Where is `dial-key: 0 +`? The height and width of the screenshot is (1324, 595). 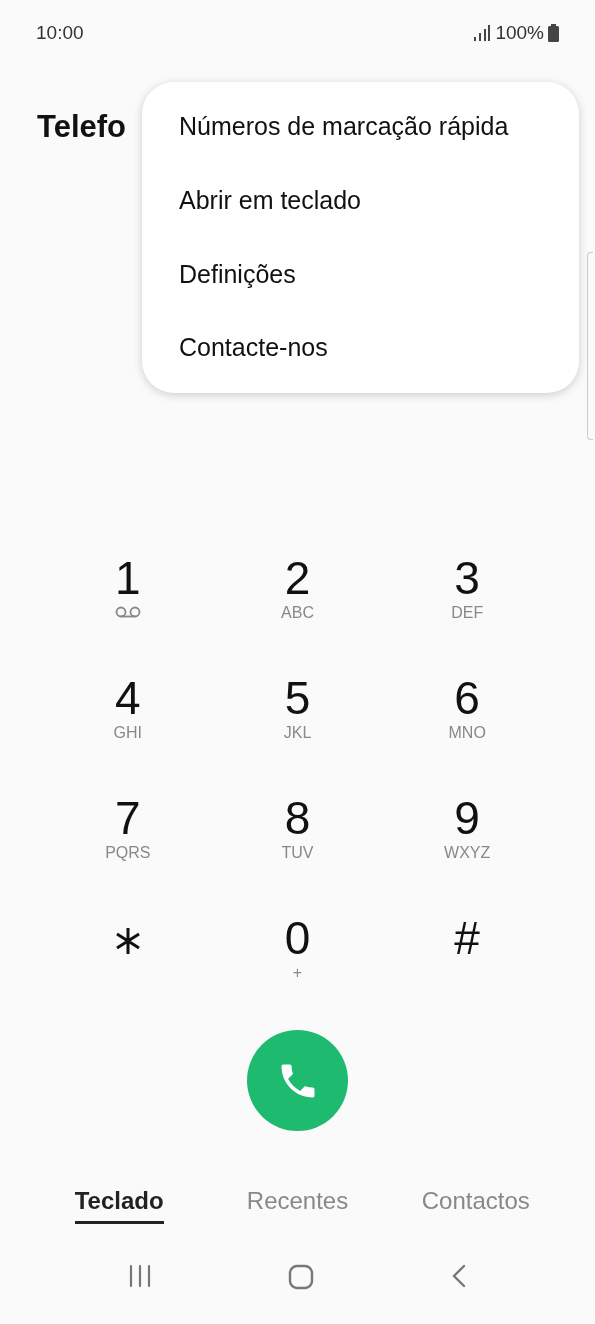
dial-key: 0 + is located at coordinates (297, 960).